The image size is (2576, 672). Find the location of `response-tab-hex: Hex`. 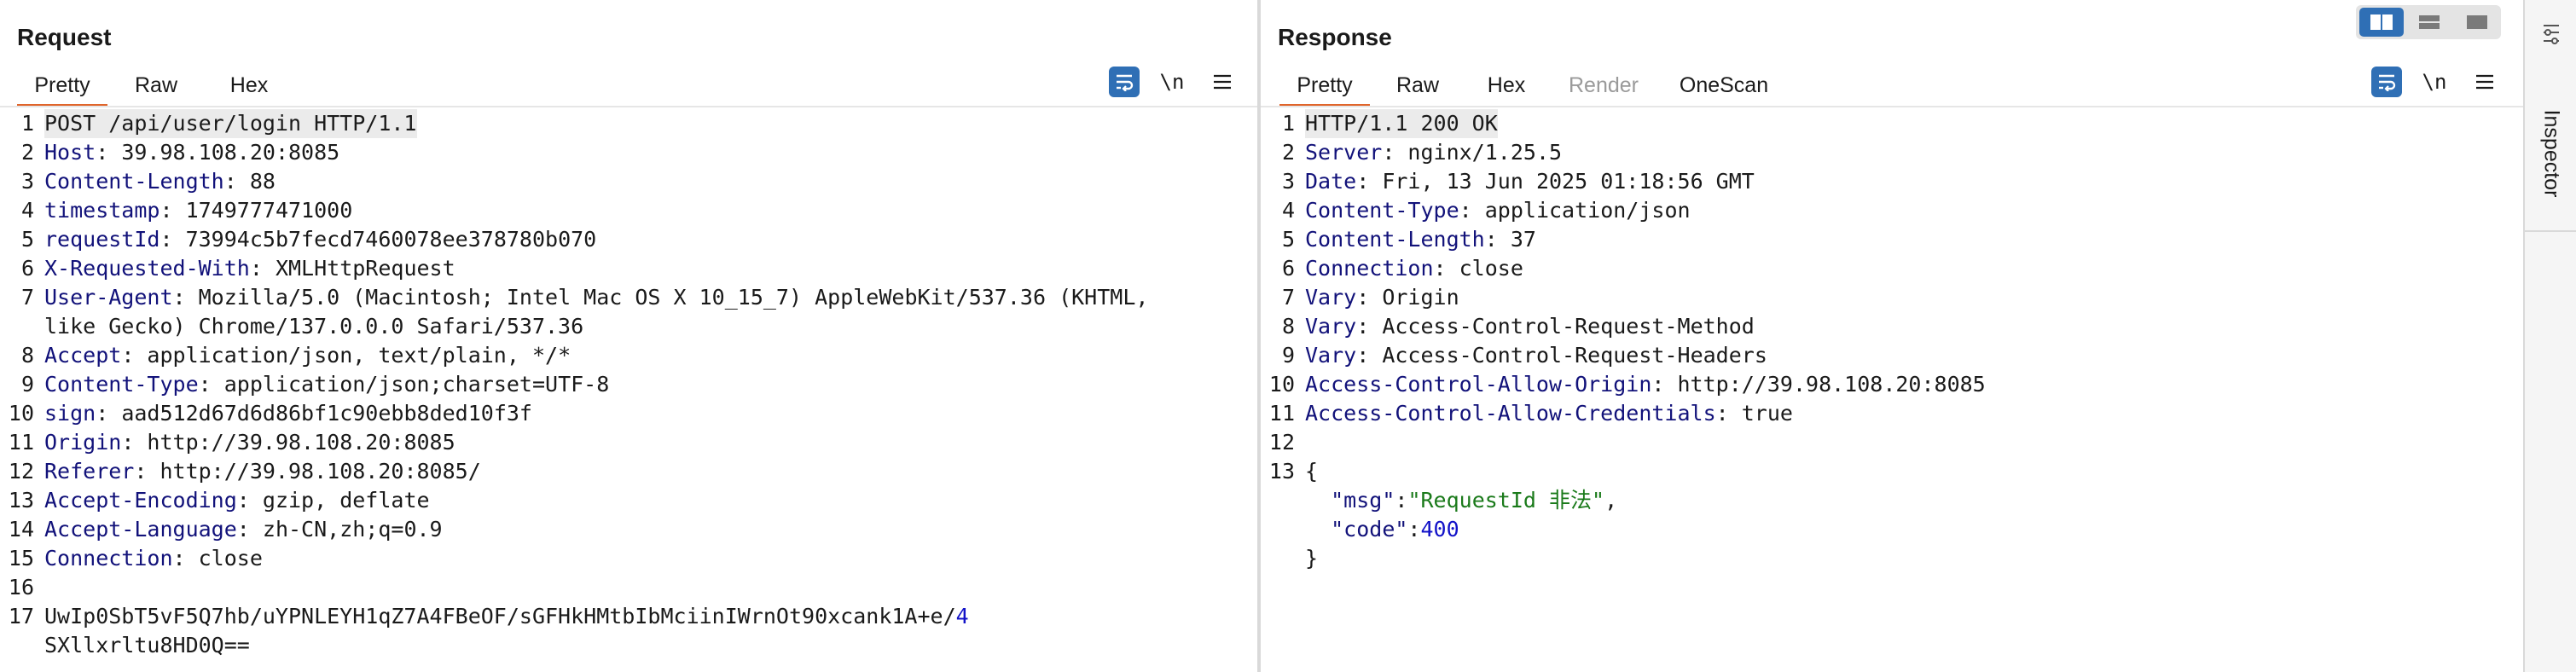

response-tab-hex: Hex is located at coordinates (1506, 85).